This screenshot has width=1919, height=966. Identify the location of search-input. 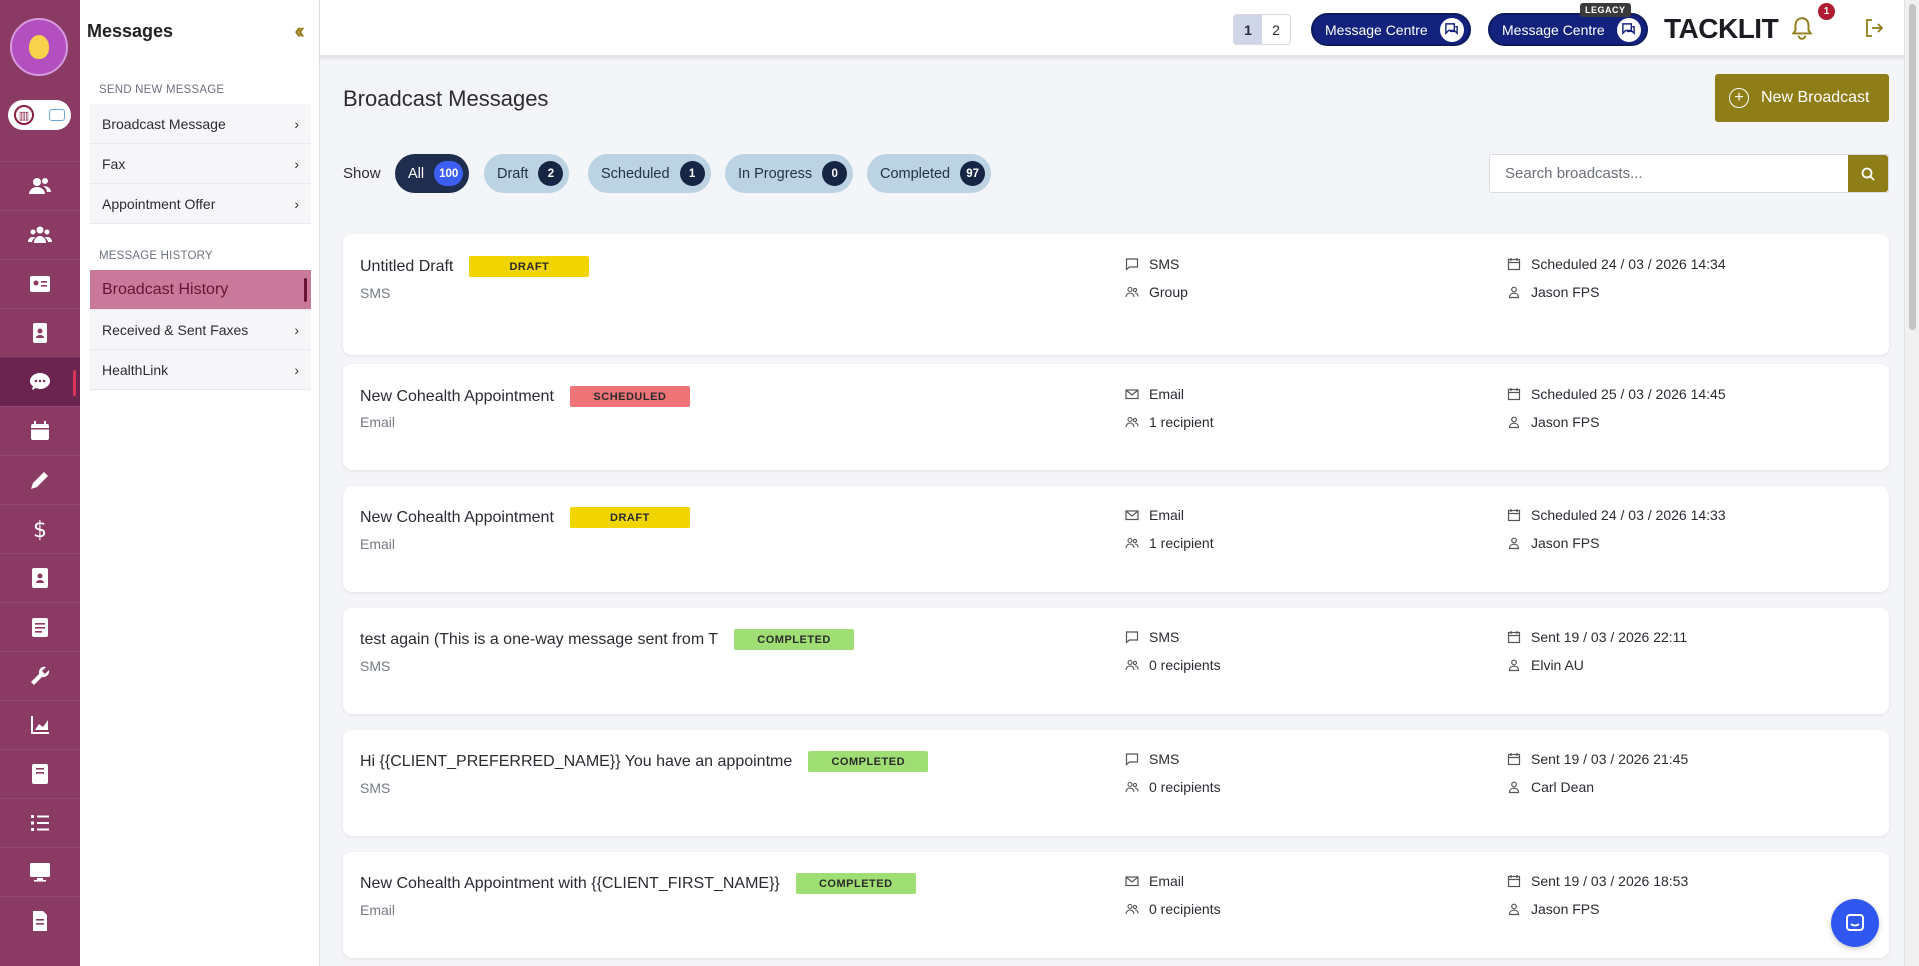
(1669, 173).